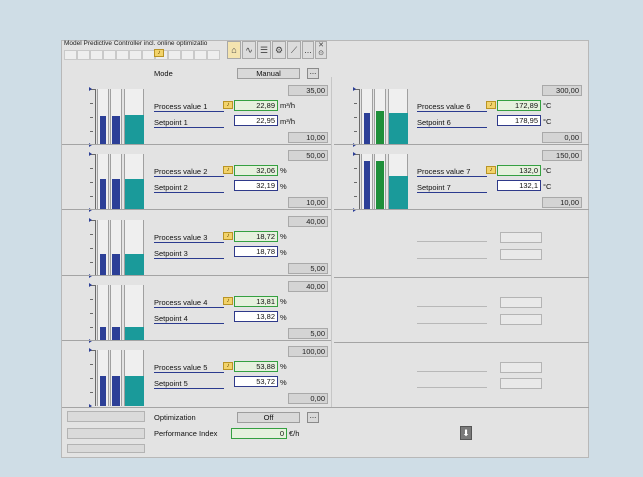 The height and width of the screenshot is (477, 643). I want to click on ramp-icon: ⟋, so click(294, 50).